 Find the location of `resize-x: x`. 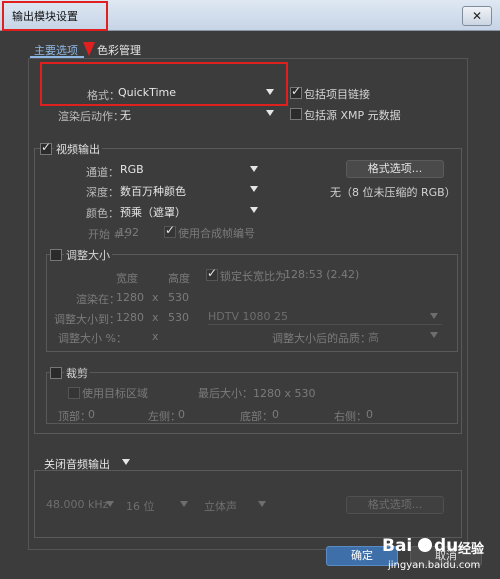

resize-x: x is located at coordinates (155, 317).